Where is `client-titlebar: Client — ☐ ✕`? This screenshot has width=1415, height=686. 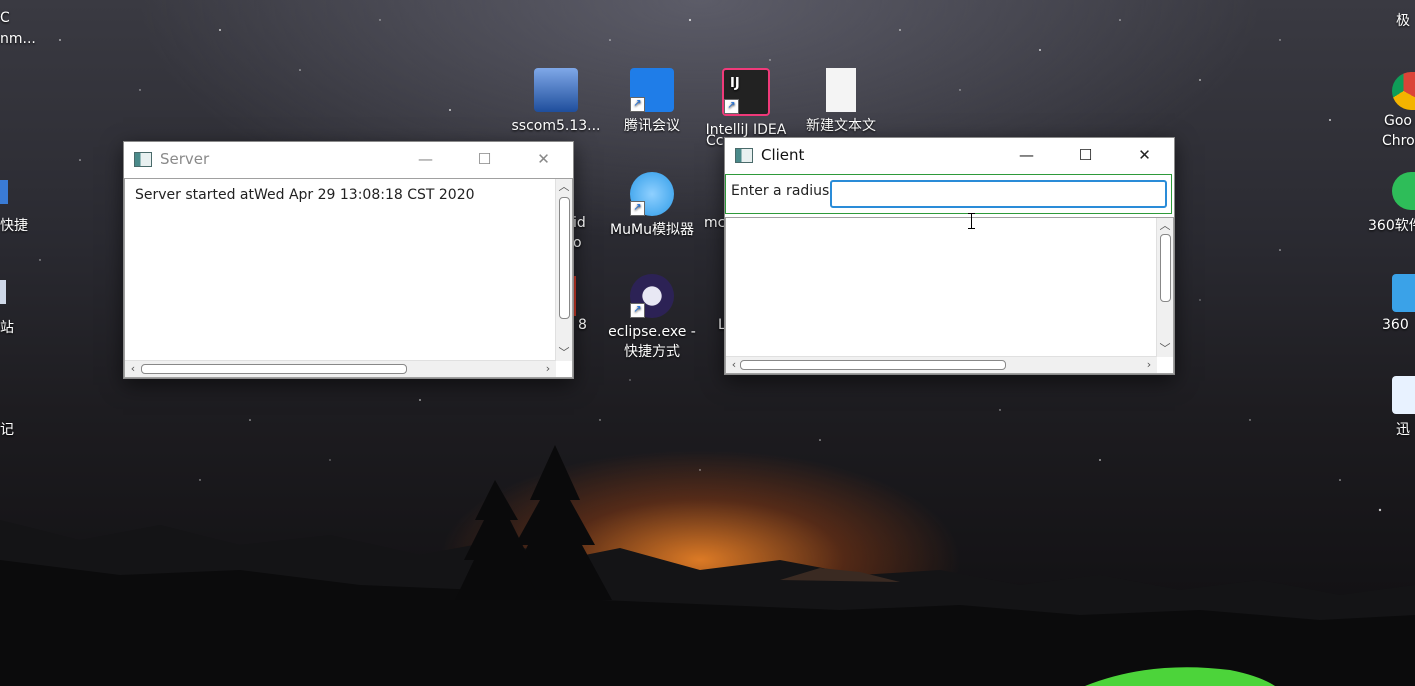 client-titlebar: Client — ☐ ✕ is located at coordinates (949, 155).